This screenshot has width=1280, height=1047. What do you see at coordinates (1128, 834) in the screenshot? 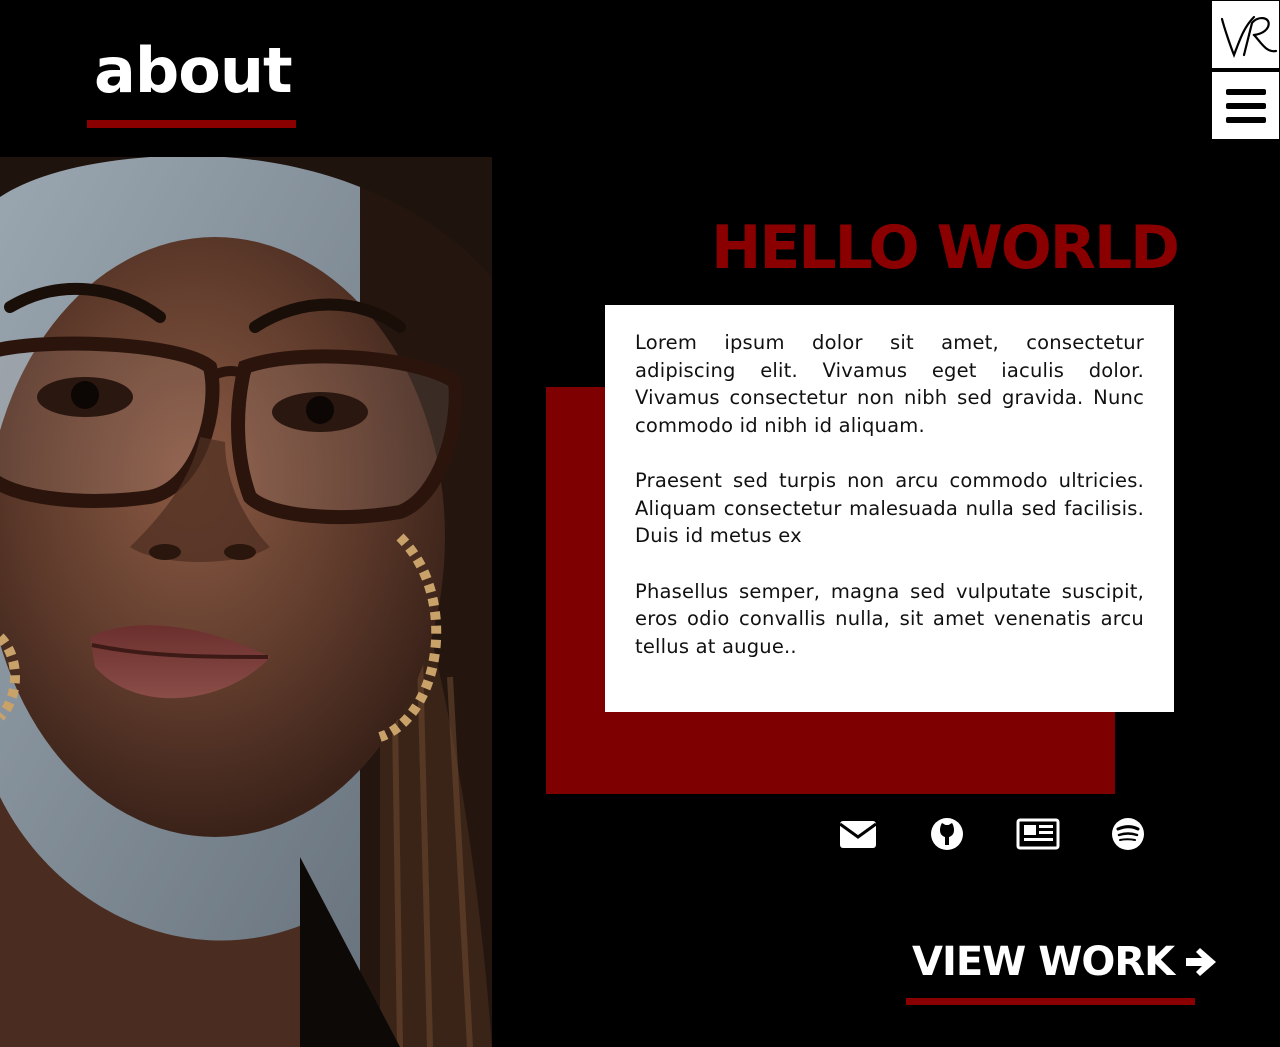
I see `spotify-icon` at bounding box center [1128, 834].